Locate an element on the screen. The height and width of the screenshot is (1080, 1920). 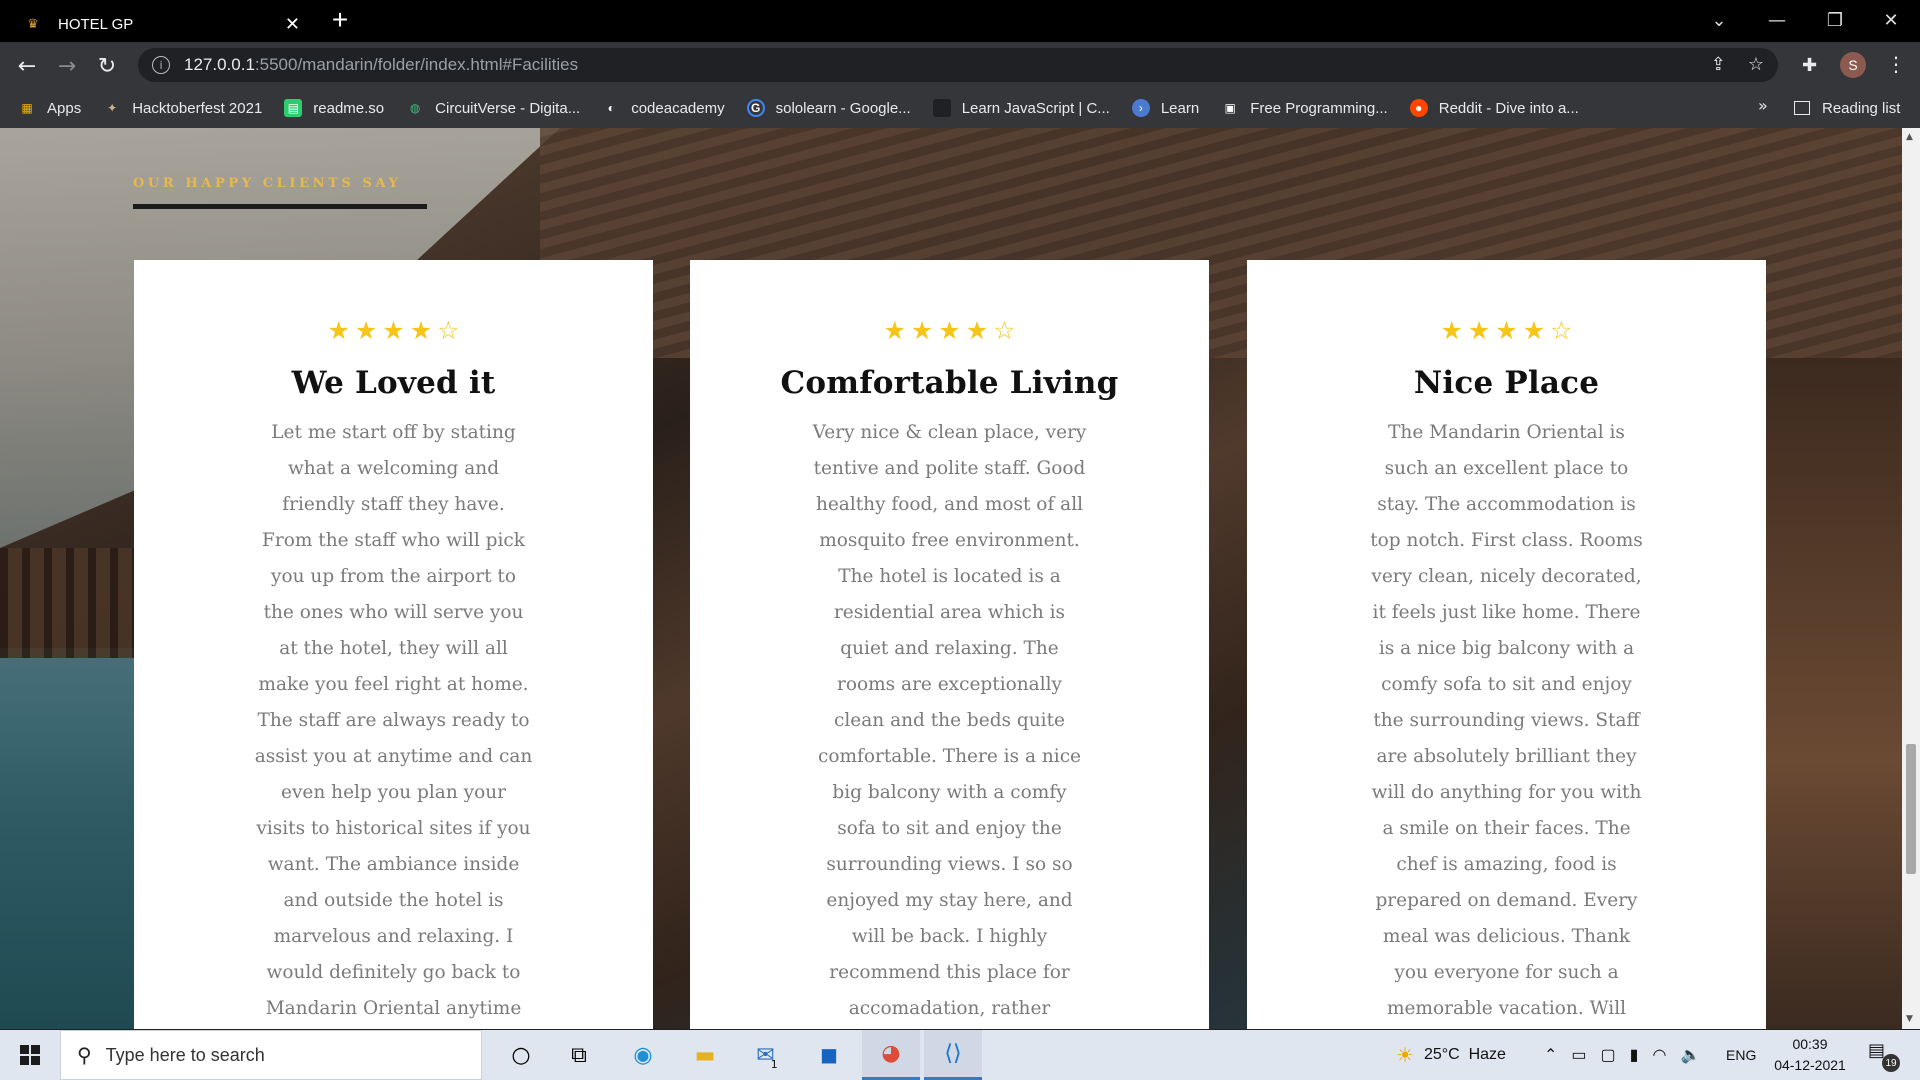
reading-list-button: Reading list is located at coordinates (1847, 108).